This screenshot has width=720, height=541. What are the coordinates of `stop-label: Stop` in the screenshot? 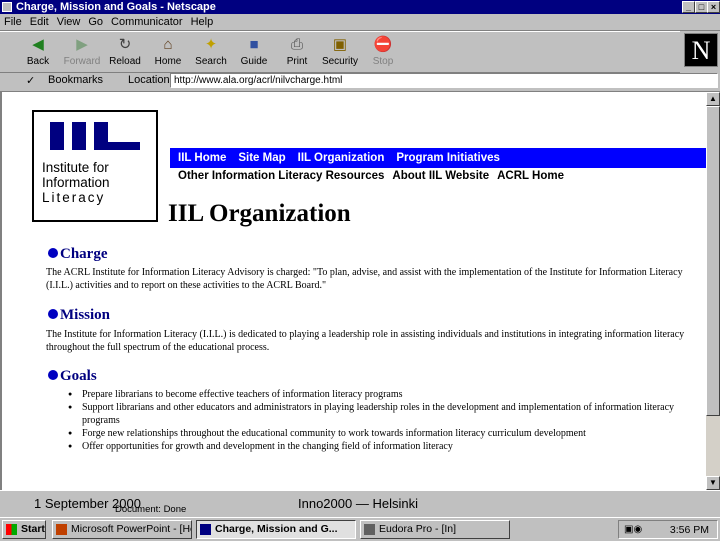 It's located at (383, 61).